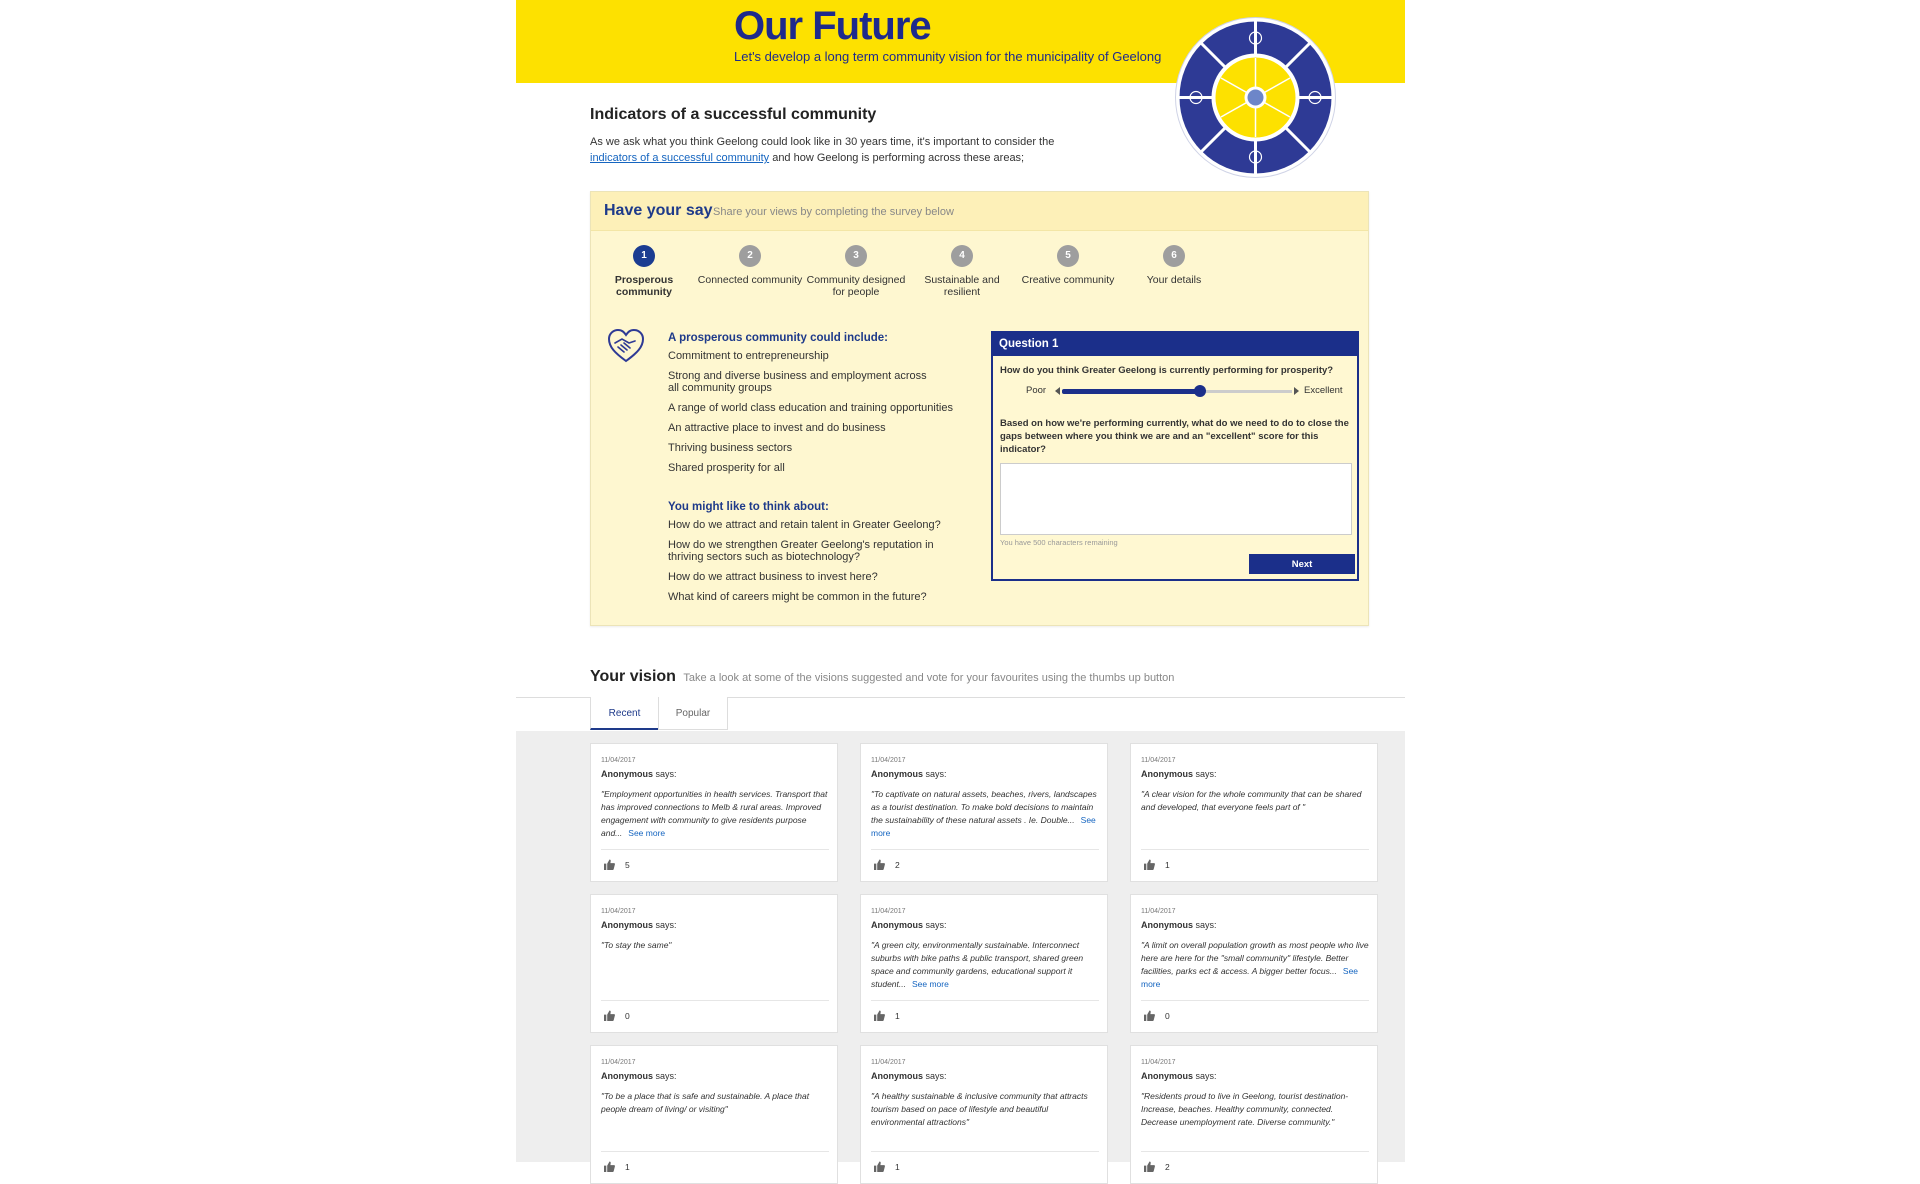 This screenshot has width=1920, height=1184. I want to click on indicators-link: indicators of a successful community, so click(679, 158).